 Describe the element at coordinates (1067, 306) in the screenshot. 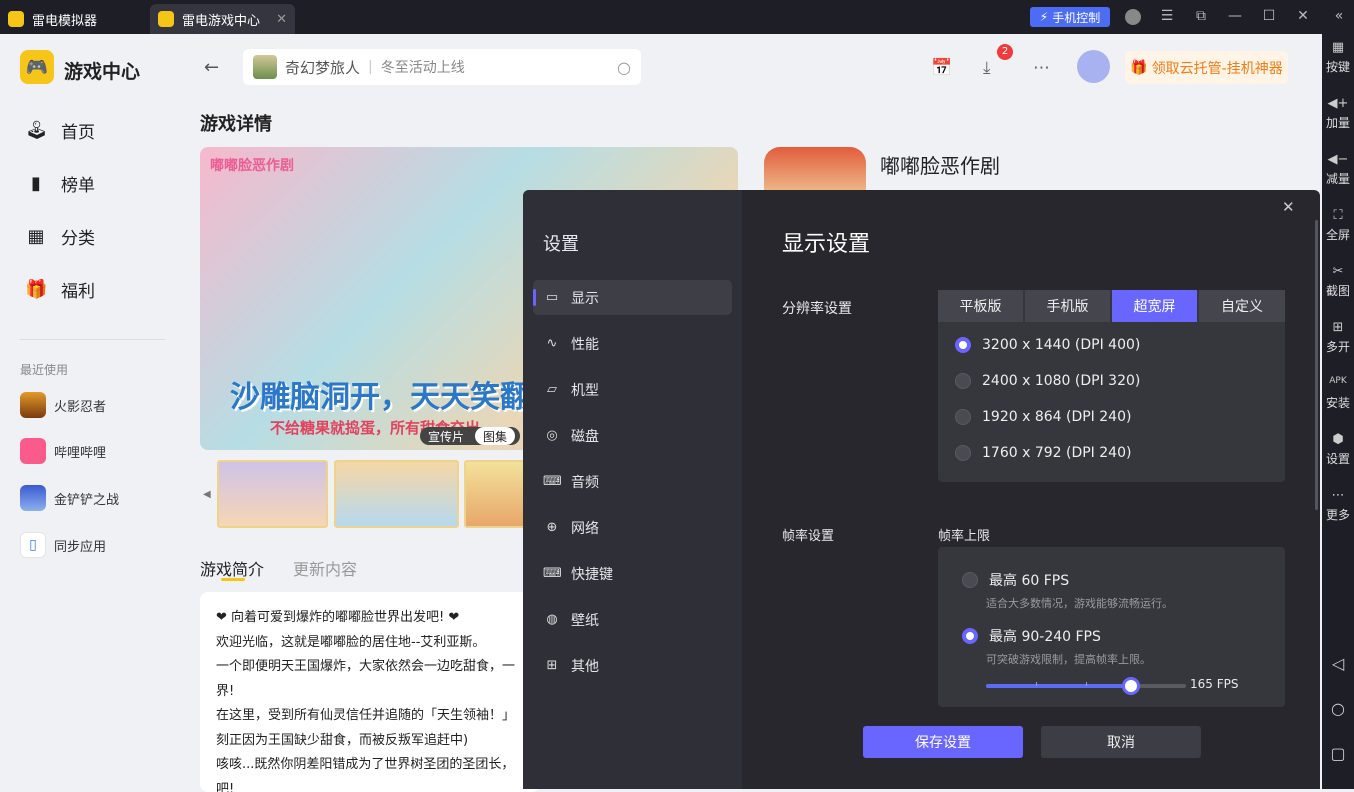

I see `mode-tab: 手机版` at that location.